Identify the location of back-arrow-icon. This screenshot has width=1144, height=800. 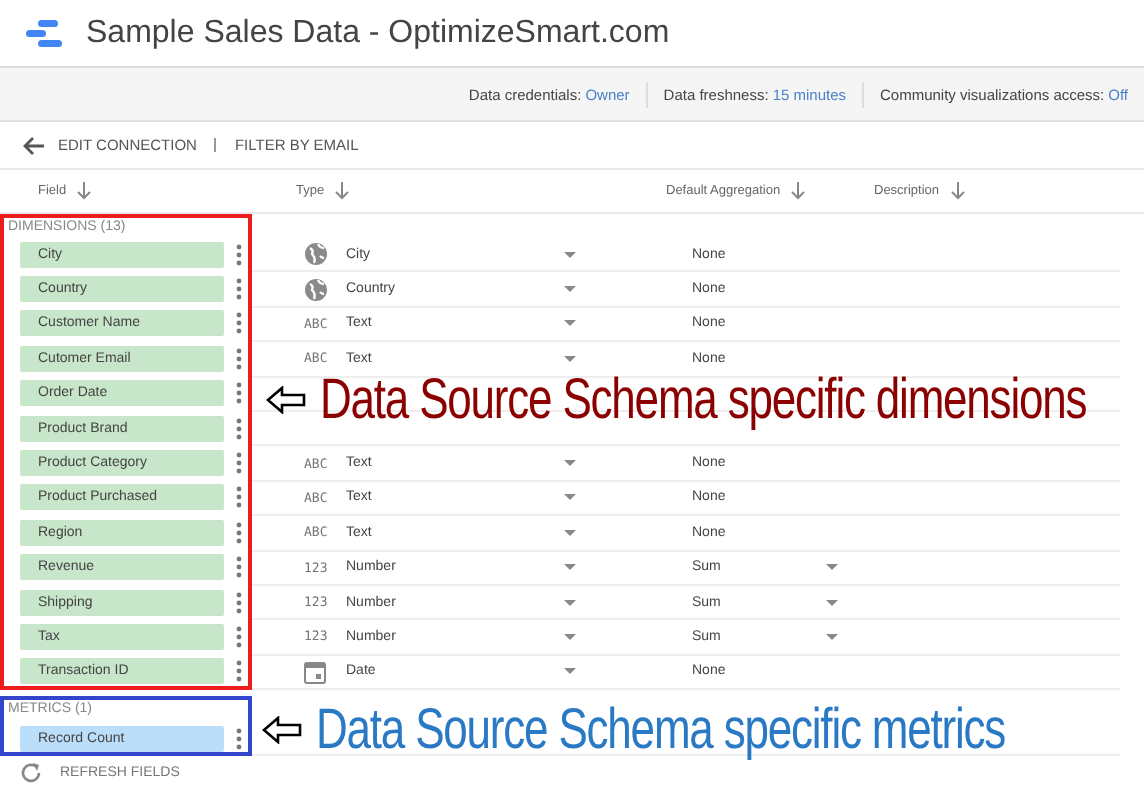
(34, 145).